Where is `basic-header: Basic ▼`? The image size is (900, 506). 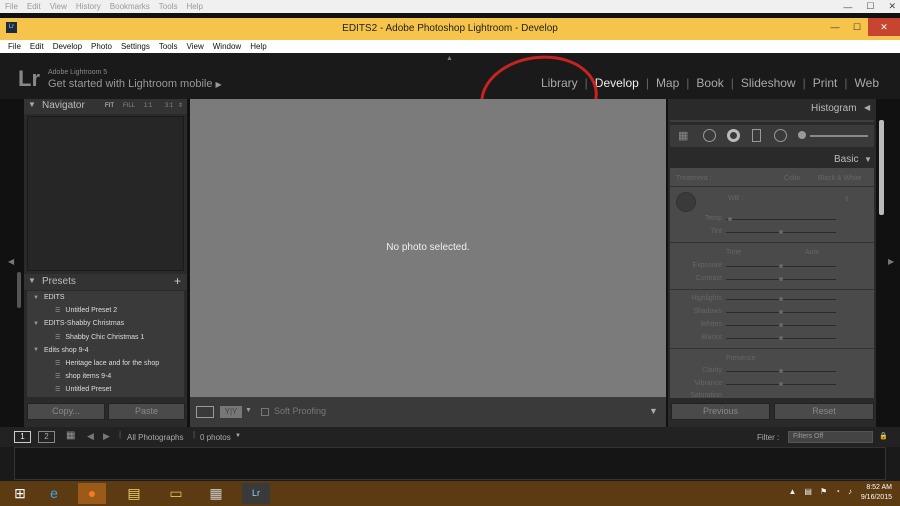 basic-header: Basic ▼ is located at coordinates (772, 159).